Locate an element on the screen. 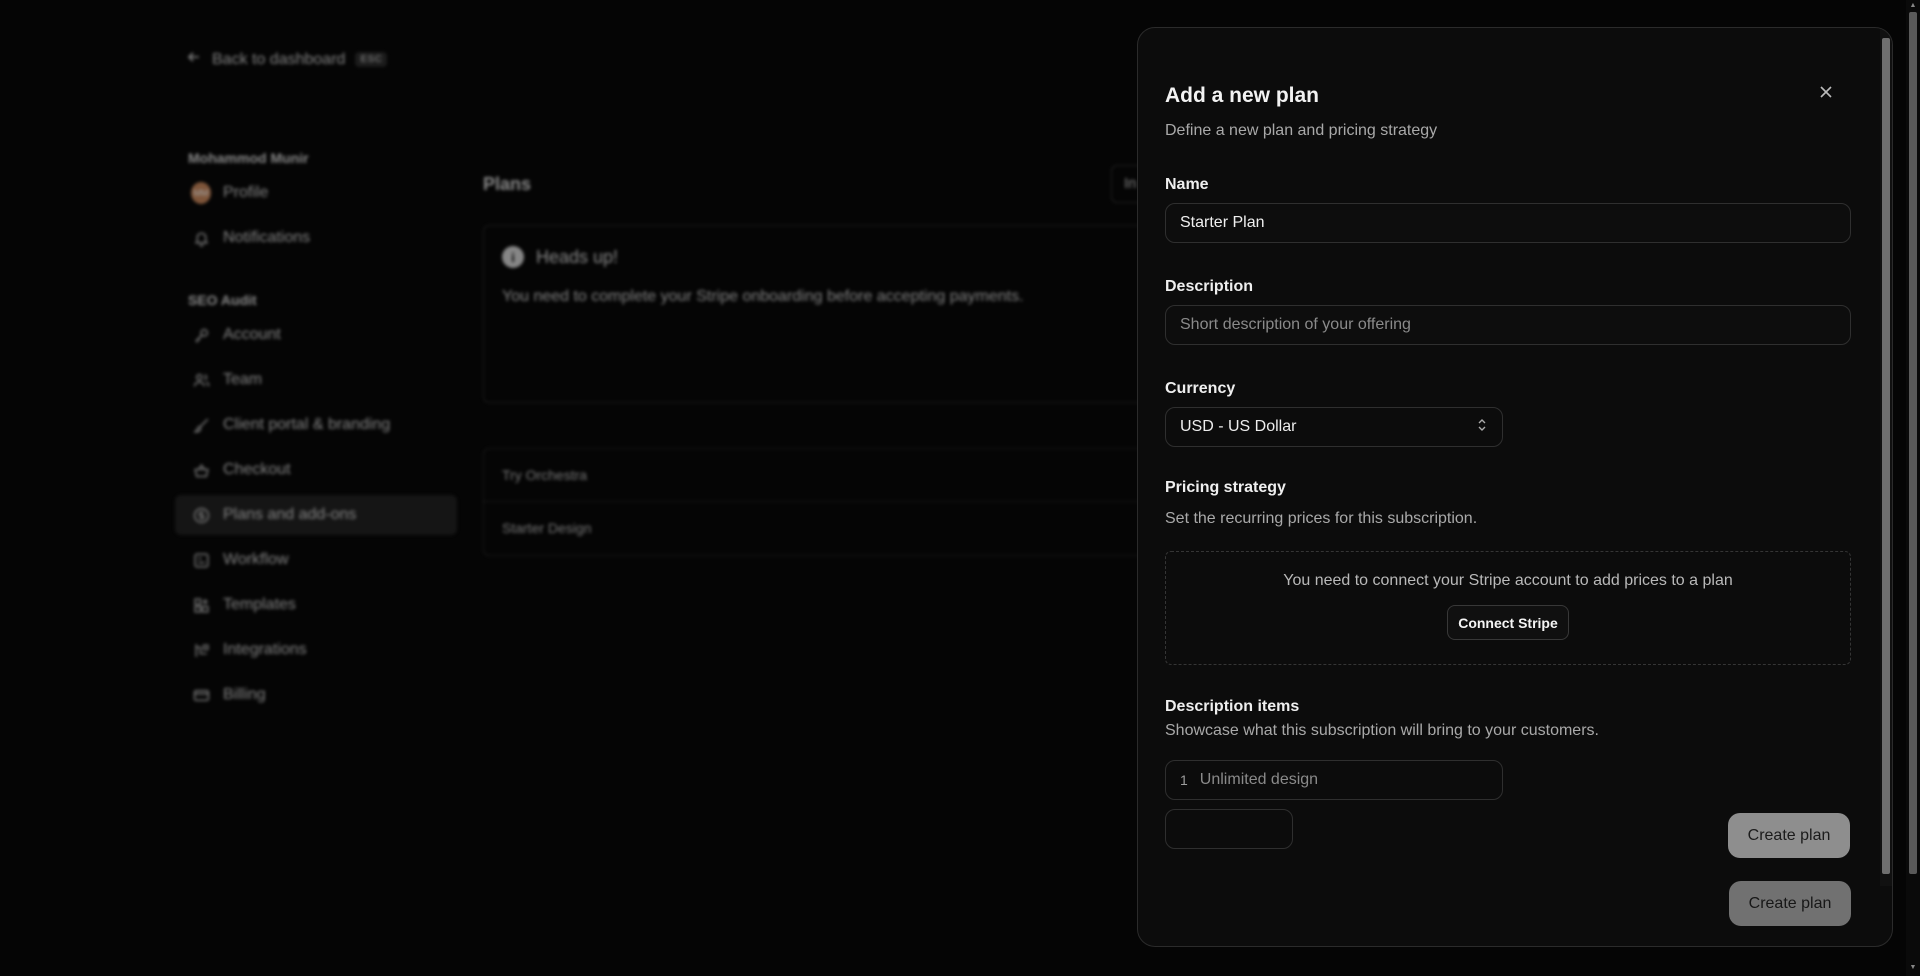 Image resolution: width=1920 pixels, height=976 pixels. sidebar-item-label: Plans and add-ons is located at coordinates (290, 514).